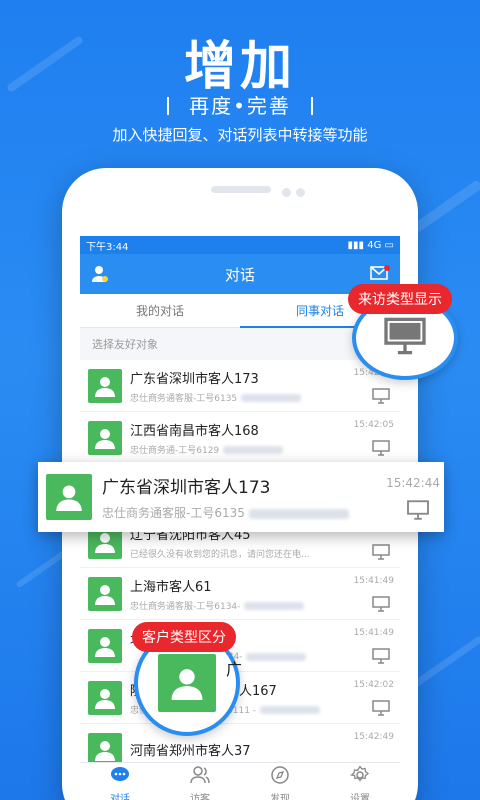 This screenshot has height=800, width=480. I want to click on message-icon, so click(380, 275).